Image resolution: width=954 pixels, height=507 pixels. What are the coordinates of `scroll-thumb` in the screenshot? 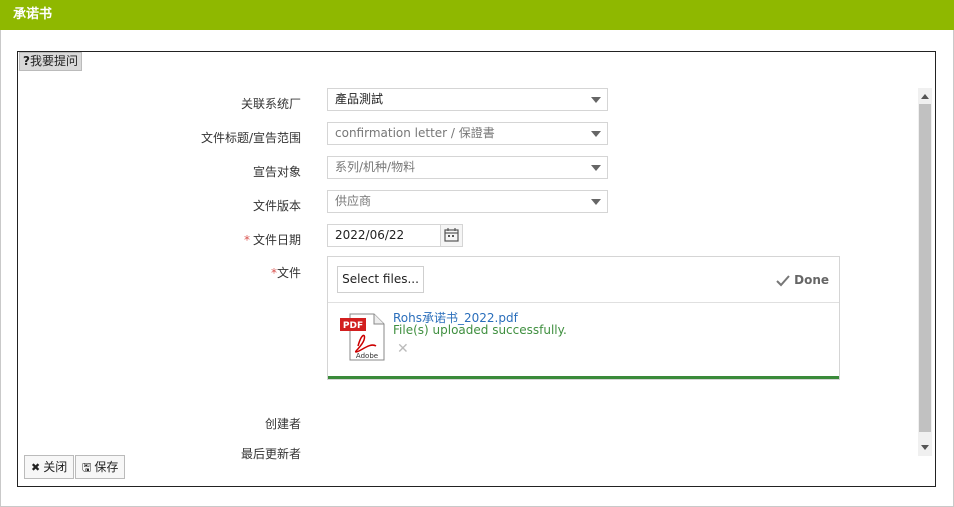 It's located at (925, 268).